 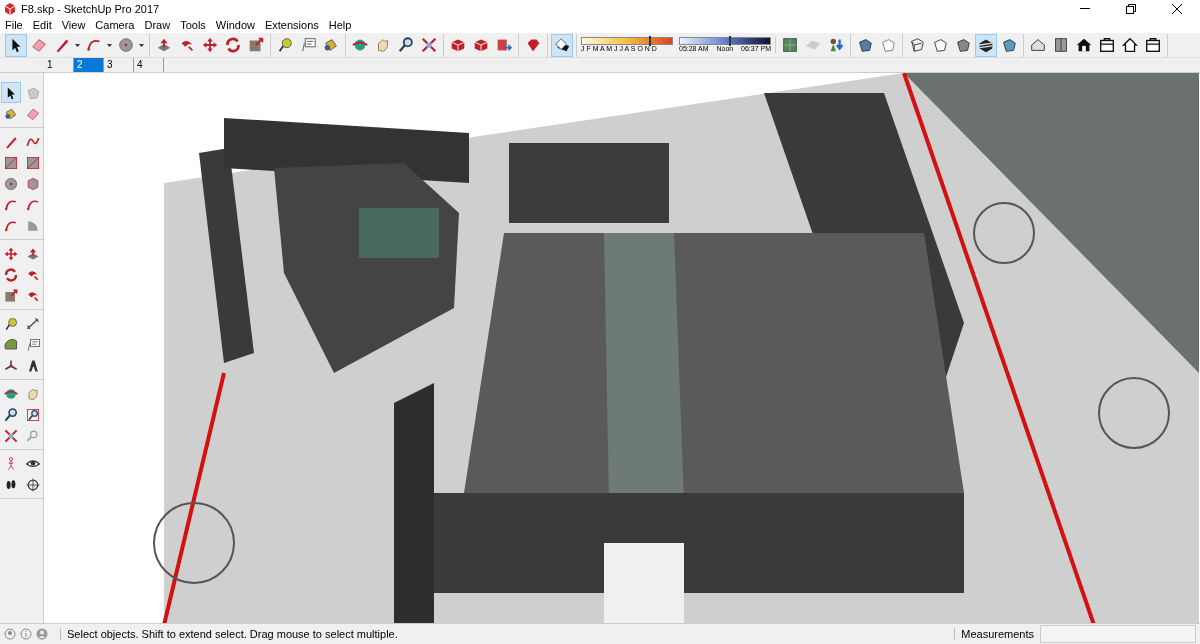 I want to click on paint-bucket-icon, so click(x=331, y=45).